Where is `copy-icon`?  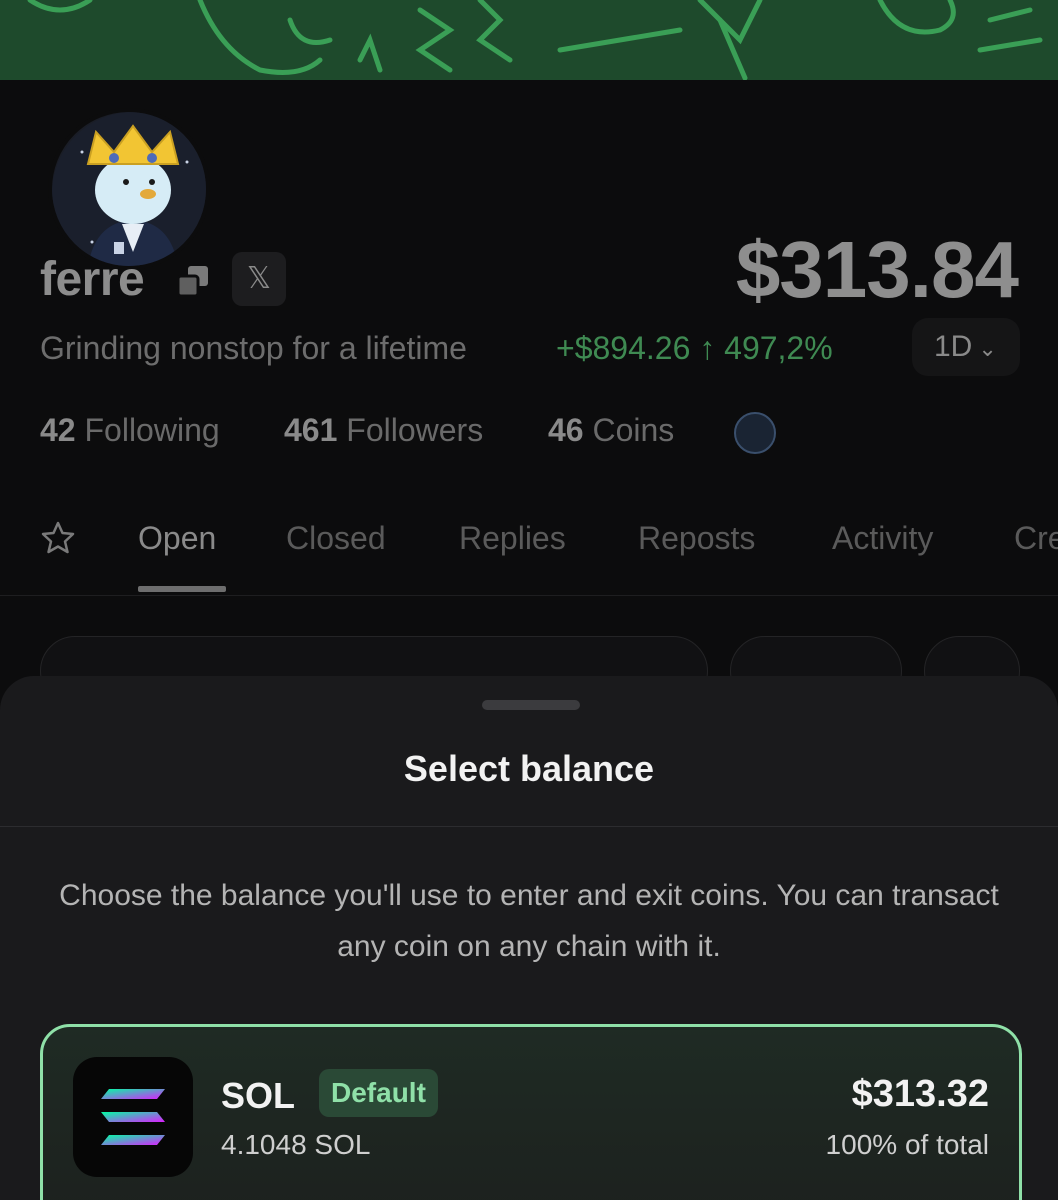
copy-icon is located at coordinates (193, 281).